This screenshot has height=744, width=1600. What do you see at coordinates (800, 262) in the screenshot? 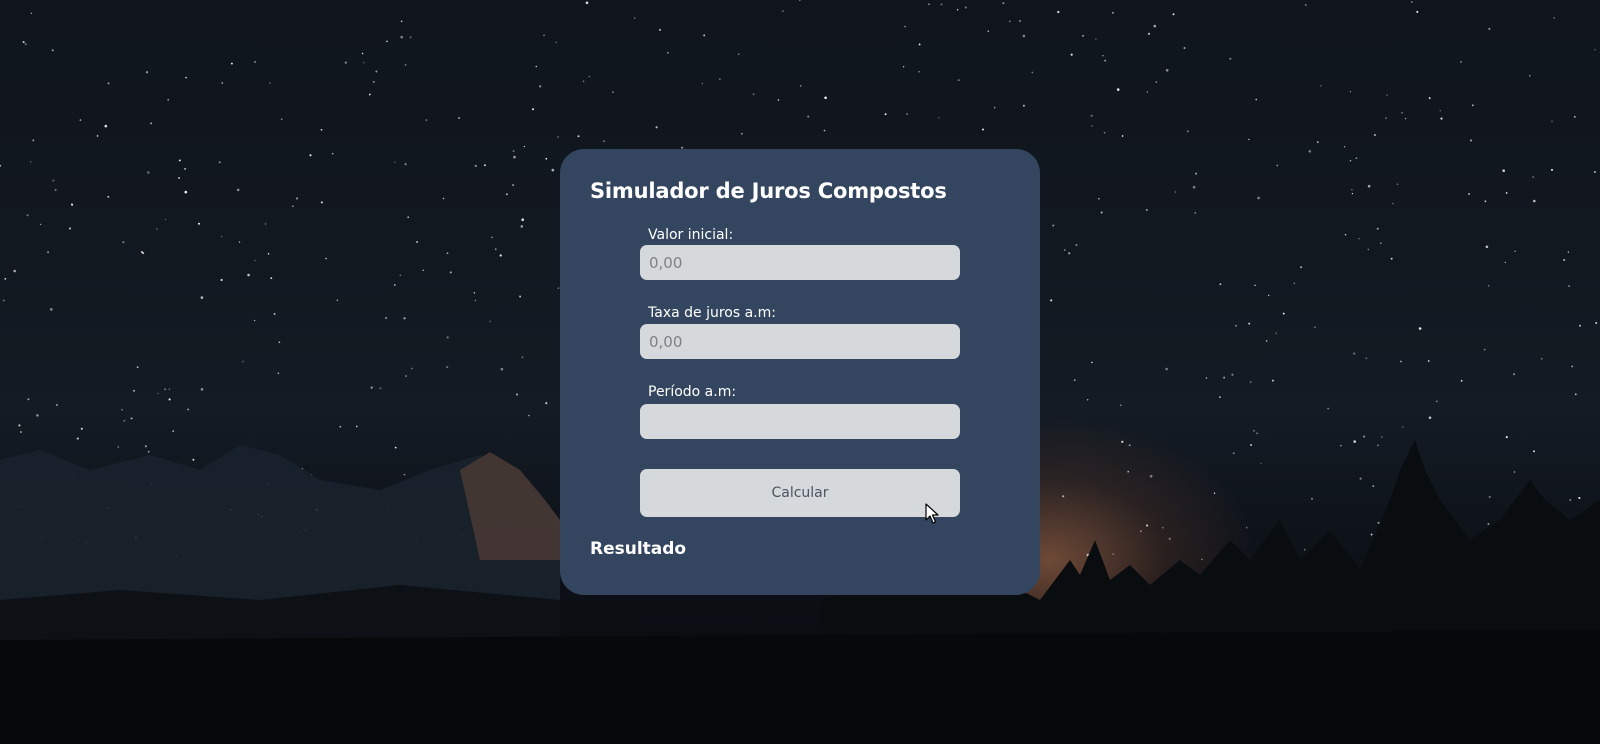
I see `initial-value-input` at bounding box center [800, 262].